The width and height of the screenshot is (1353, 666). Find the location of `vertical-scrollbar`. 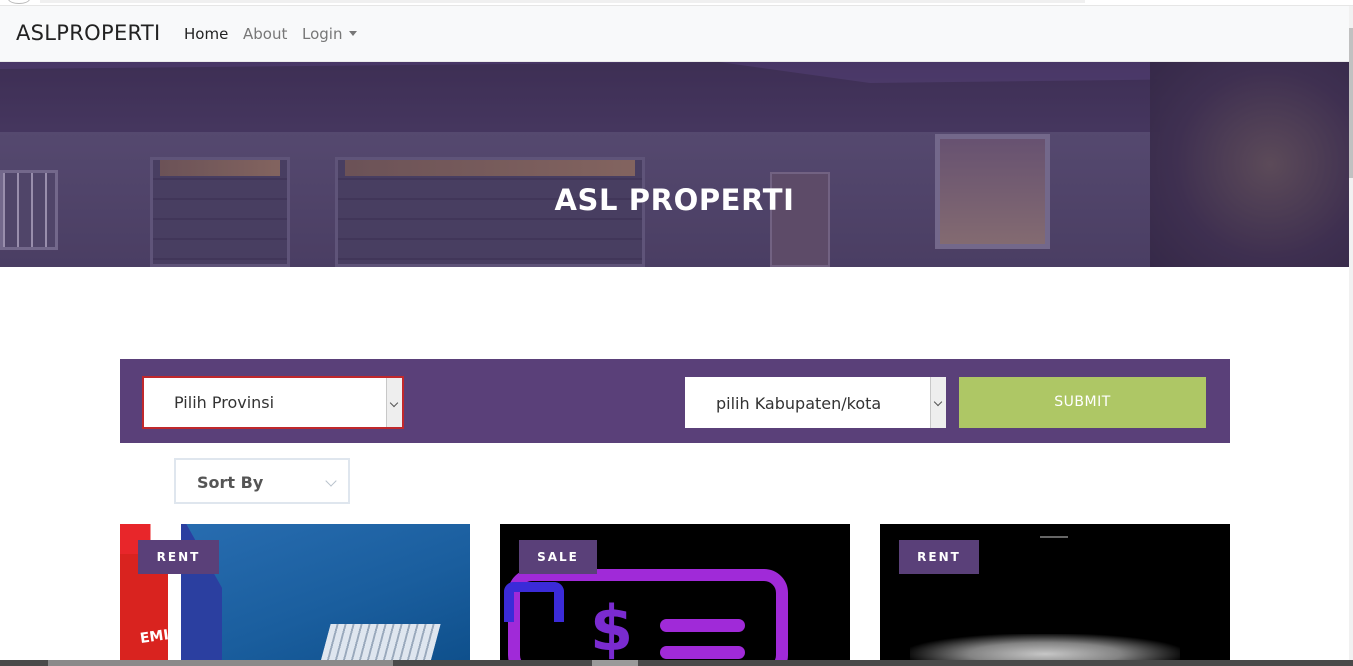

vertical-scrollbar is located at coordinates (1351, 336).